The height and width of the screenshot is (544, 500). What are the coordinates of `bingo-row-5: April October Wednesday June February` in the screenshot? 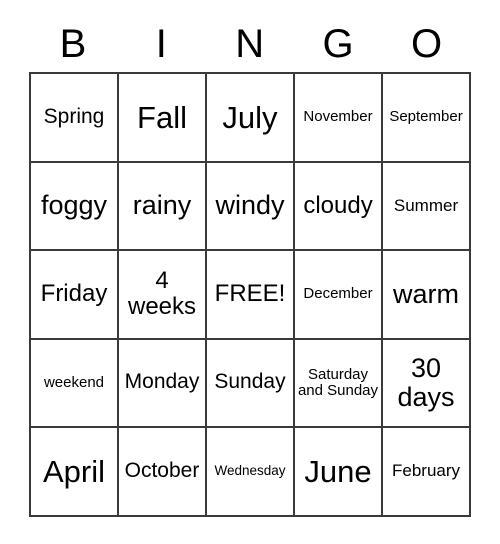 It's located at (251, 472).